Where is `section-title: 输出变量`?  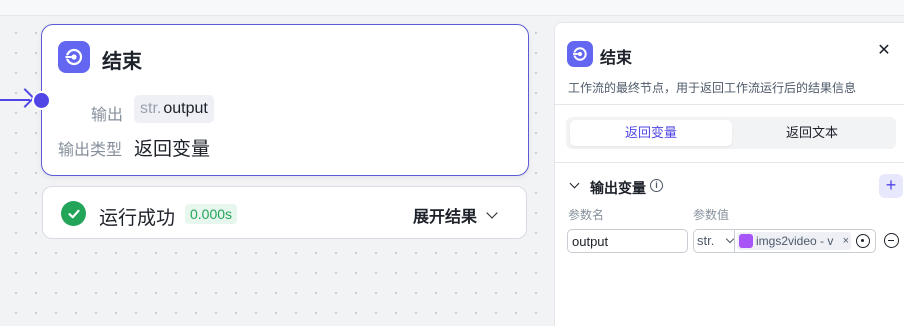
section-title: 输出变量 is located at coordinates (618, 188).